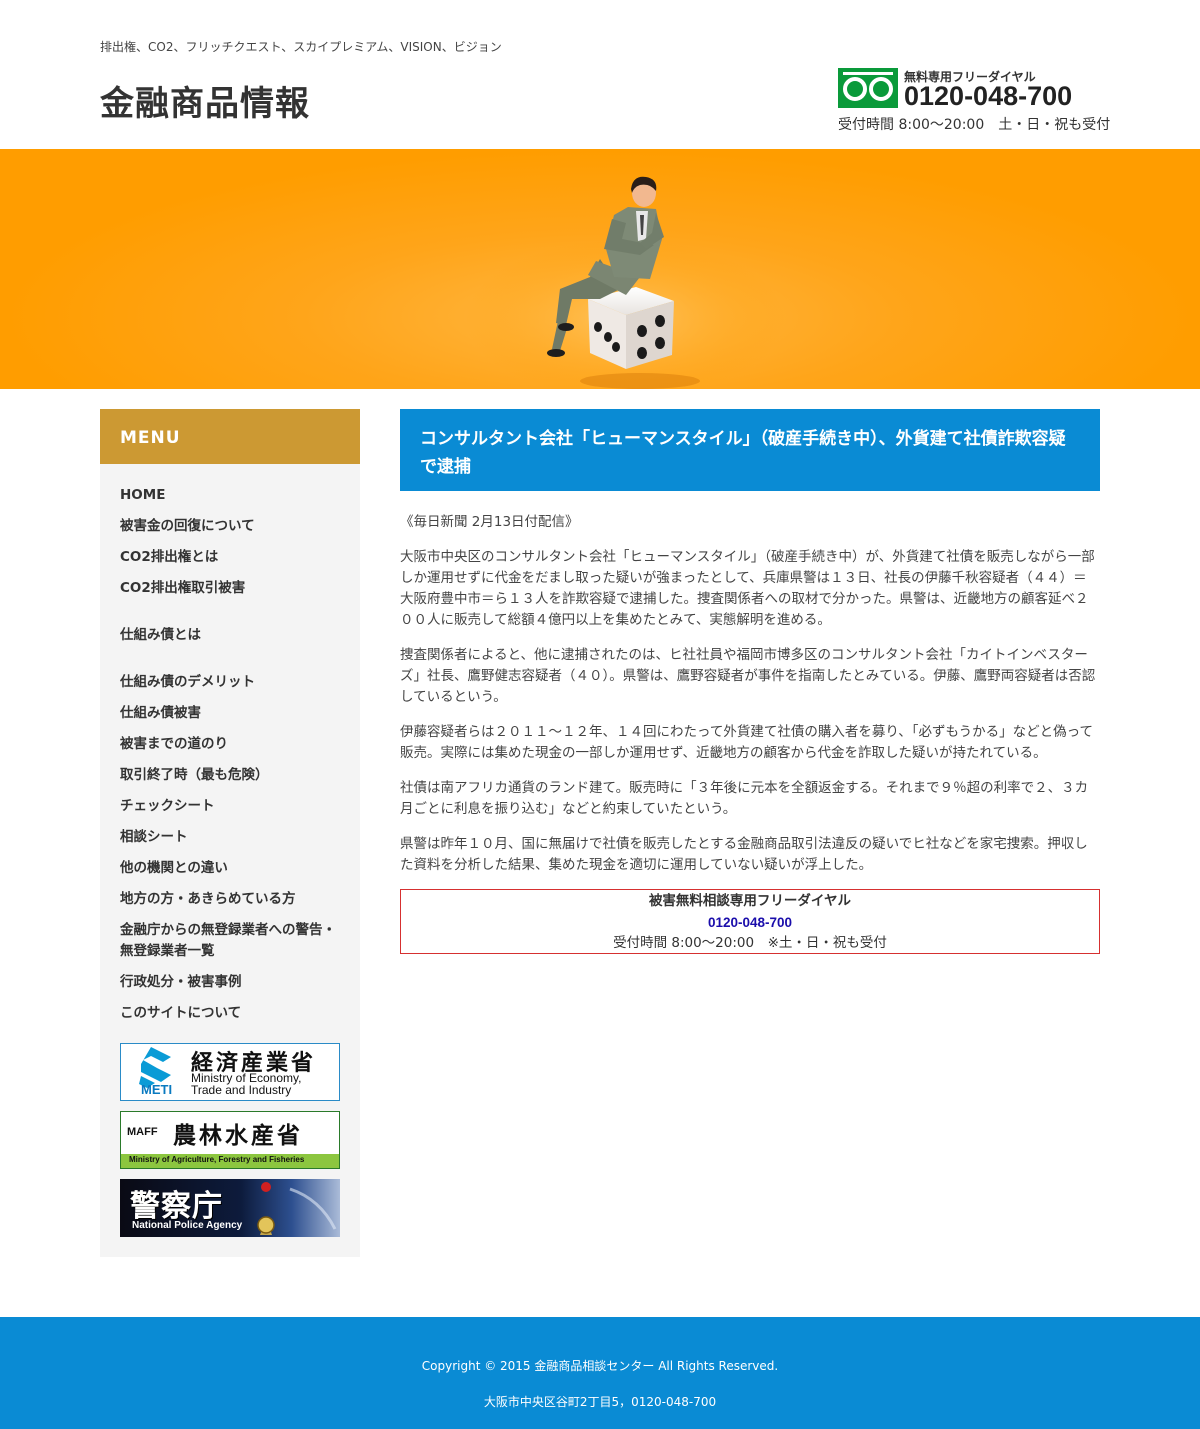  Describe the element at coordinates (230, 436) in the screenshot. I see `menu-title: MENU` at that location.